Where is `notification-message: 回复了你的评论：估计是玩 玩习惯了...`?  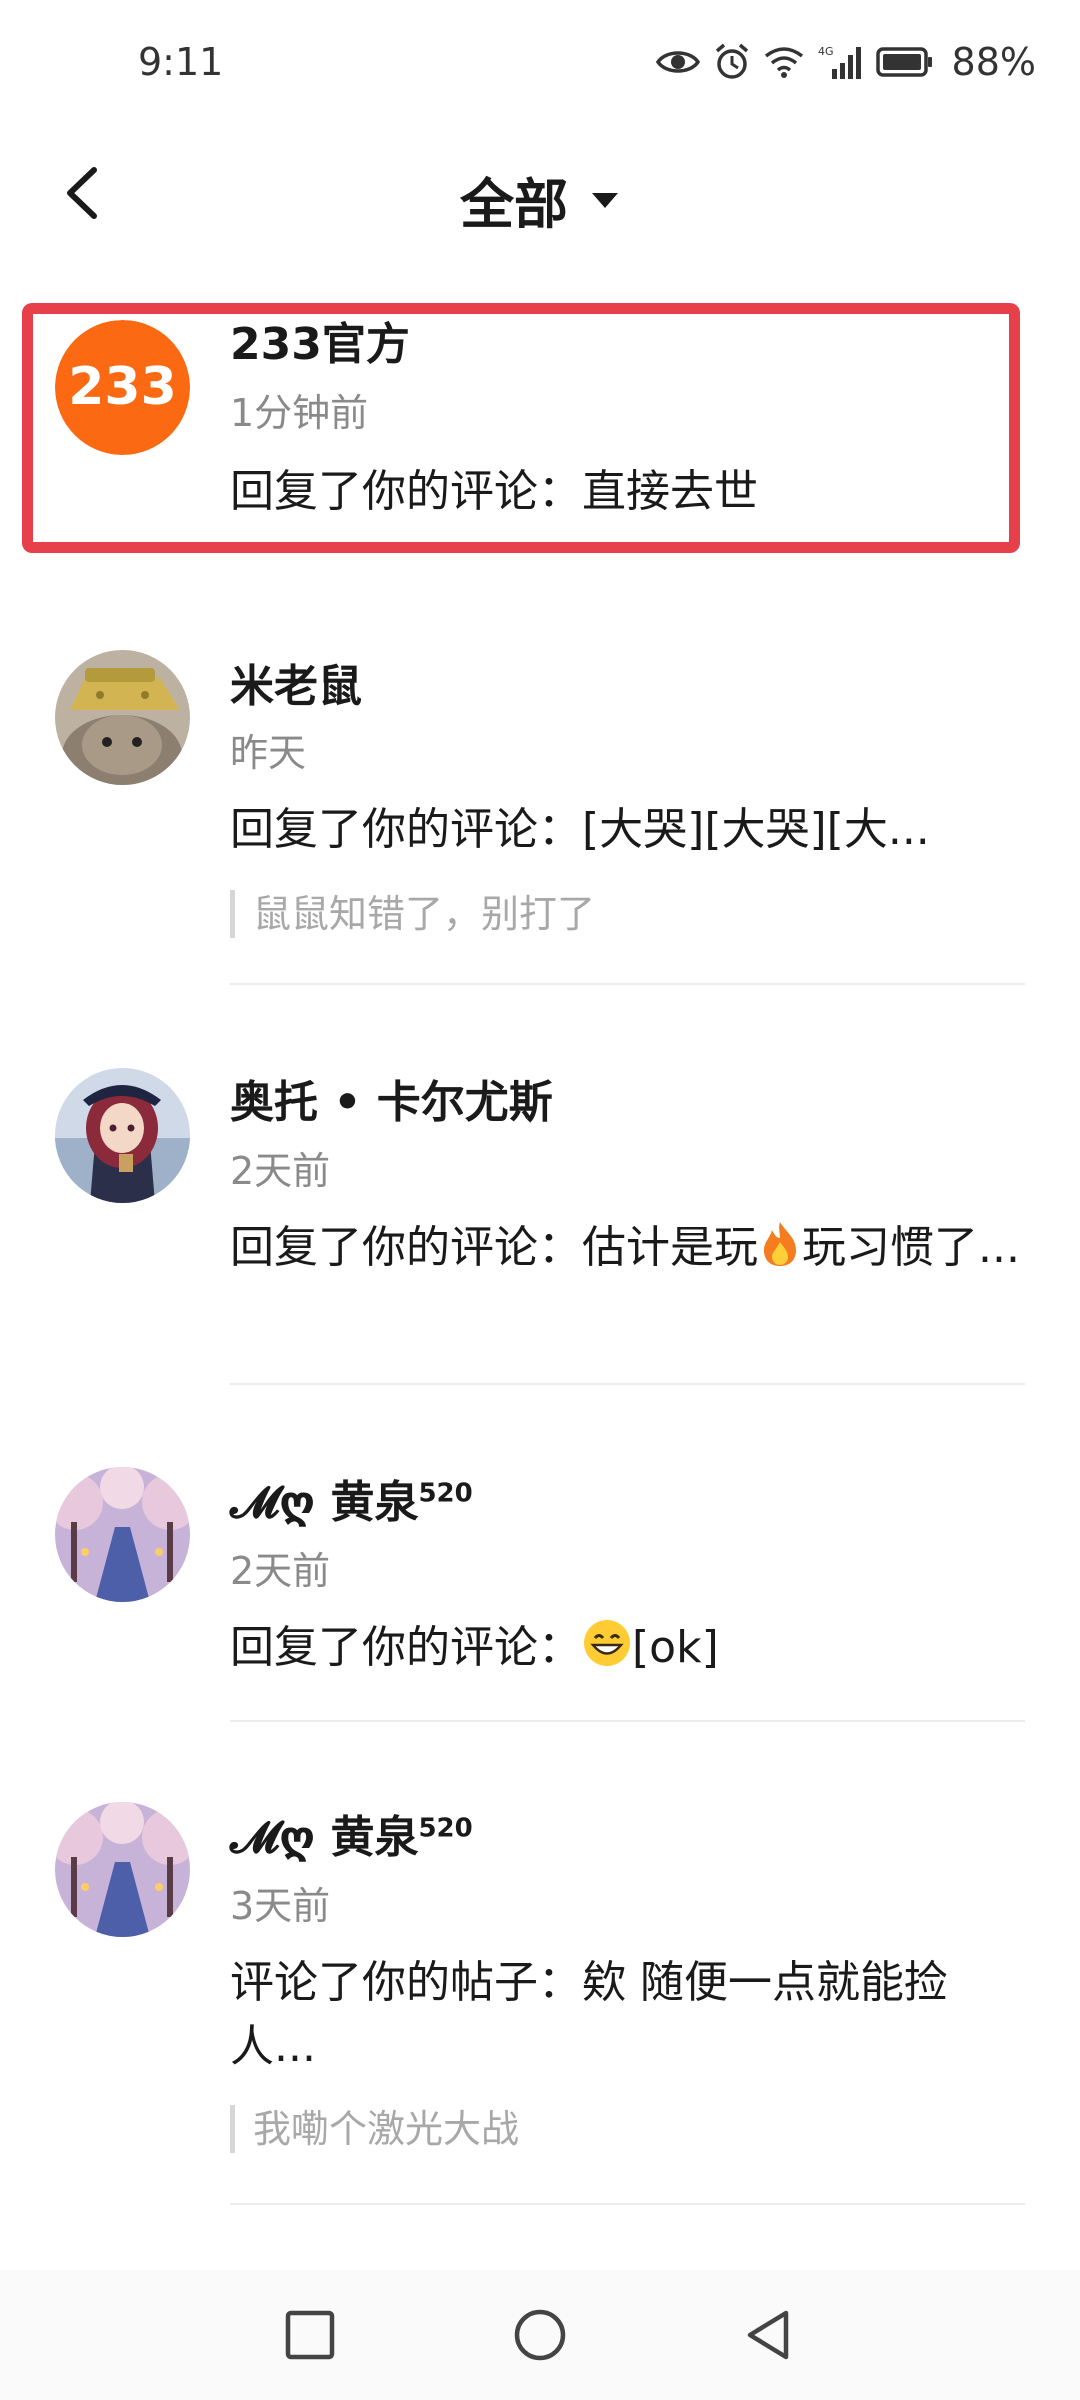
notification-message: 回复了你的评论：估计是玩 玩习惯了... is located at coordinates (625, 1251).